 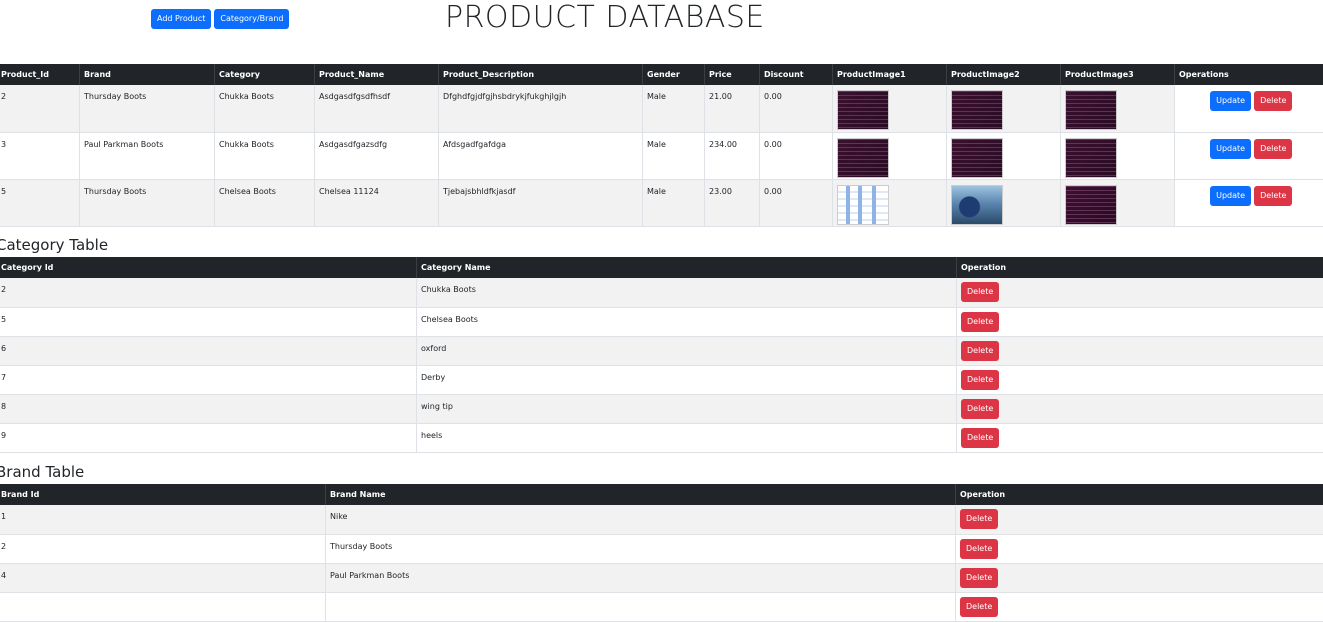 What do you see at coordinates (163, 519) in the screenshot?
I see `brand-id: 1` at bounding box center [163, 519].